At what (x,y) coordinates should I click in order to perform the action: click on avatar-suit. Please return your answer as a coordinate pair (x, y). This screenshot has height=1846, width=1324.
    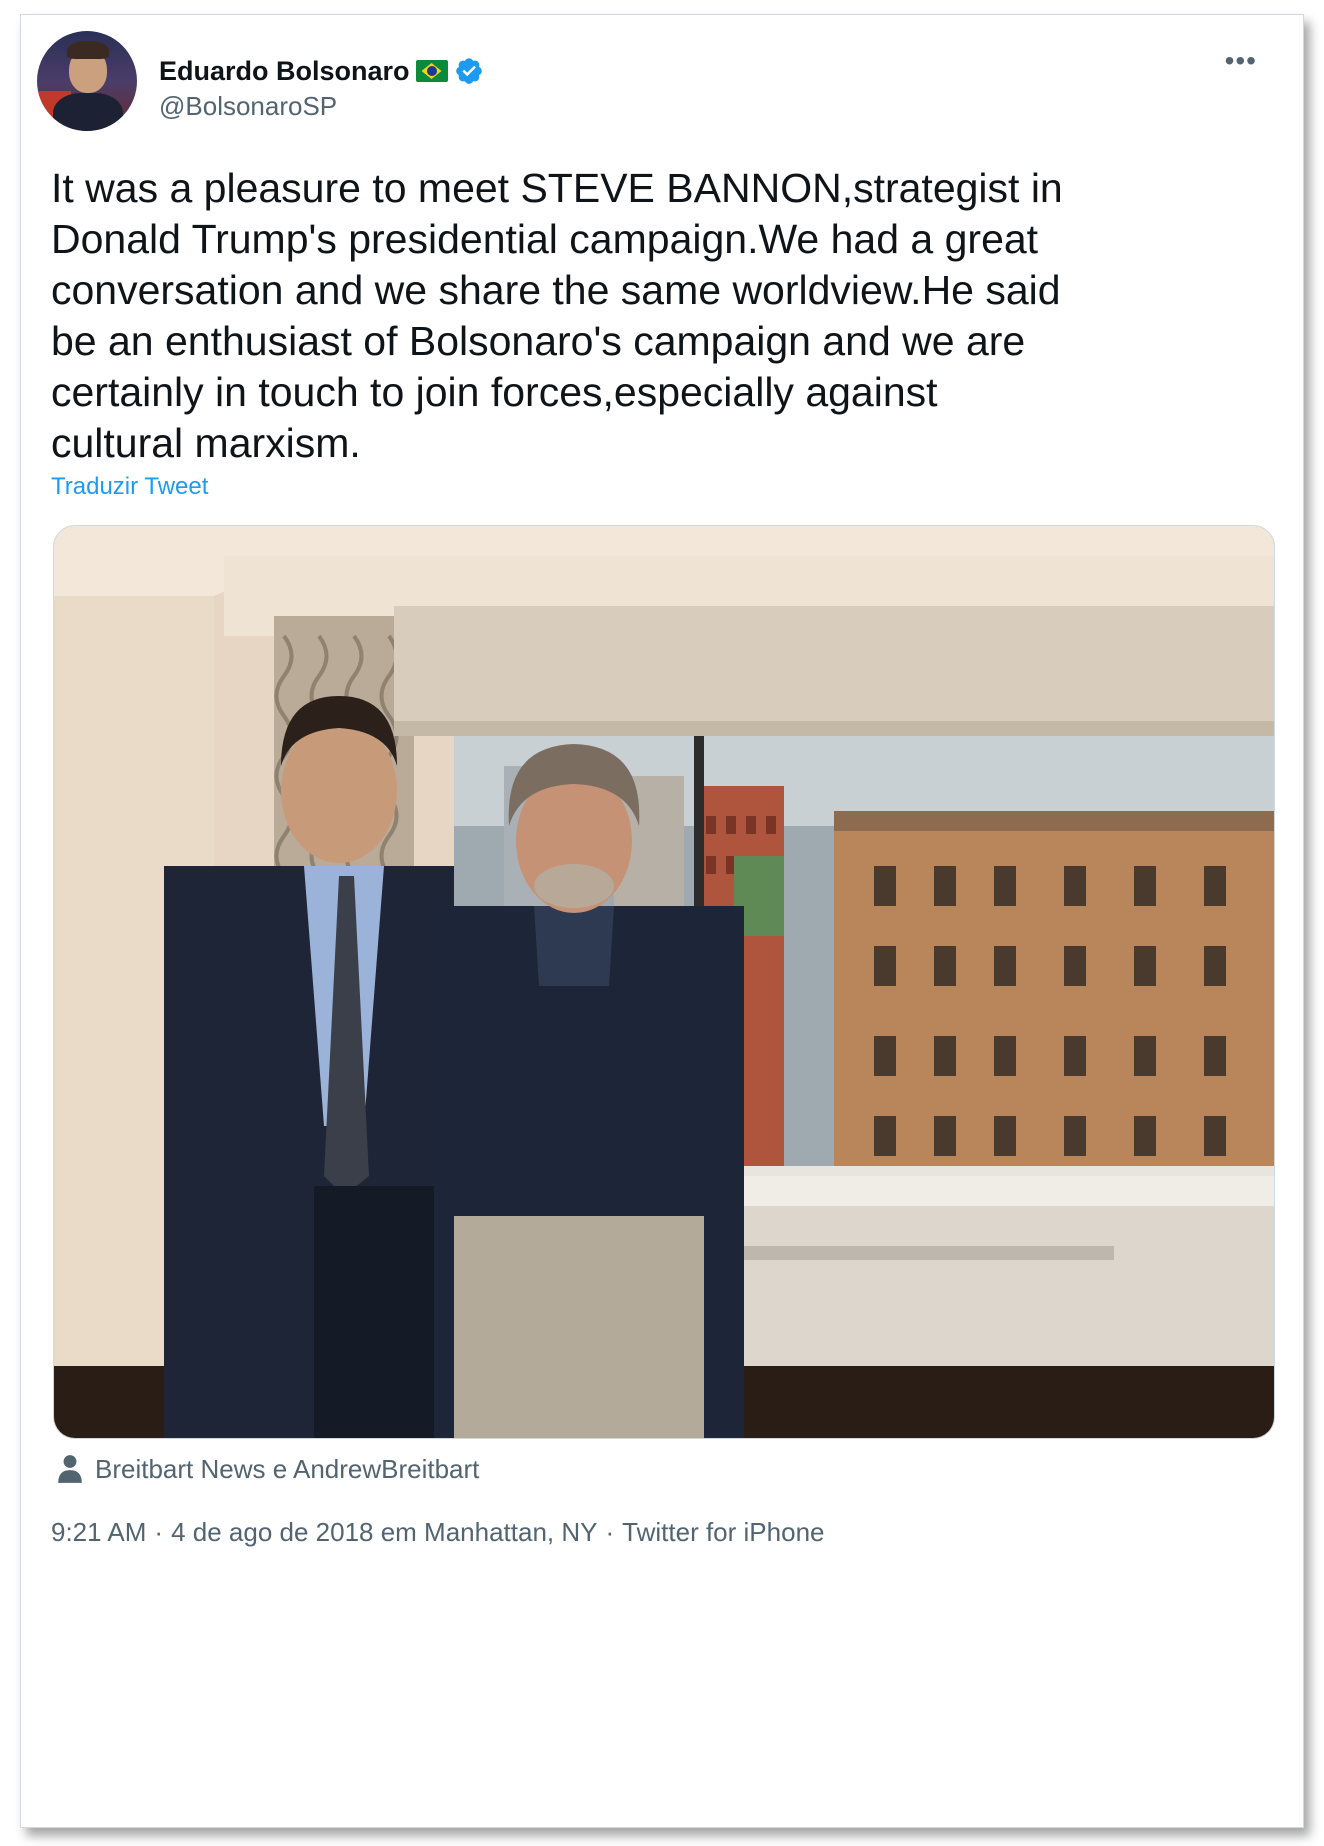
    Looking at the image, I should click on (88, 112).